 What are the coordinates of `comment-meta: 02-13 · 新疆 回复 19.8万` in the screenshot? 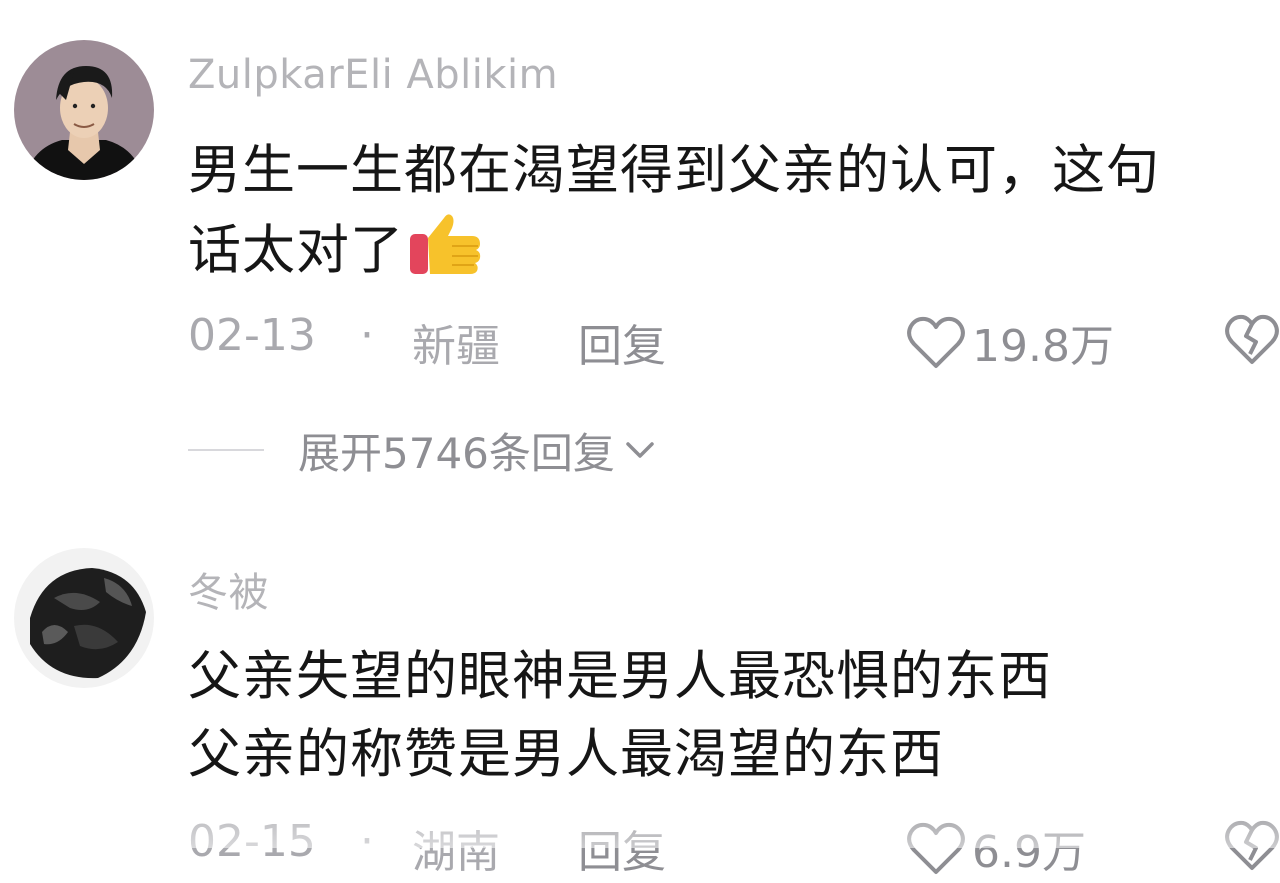 It's located at (734, 341).